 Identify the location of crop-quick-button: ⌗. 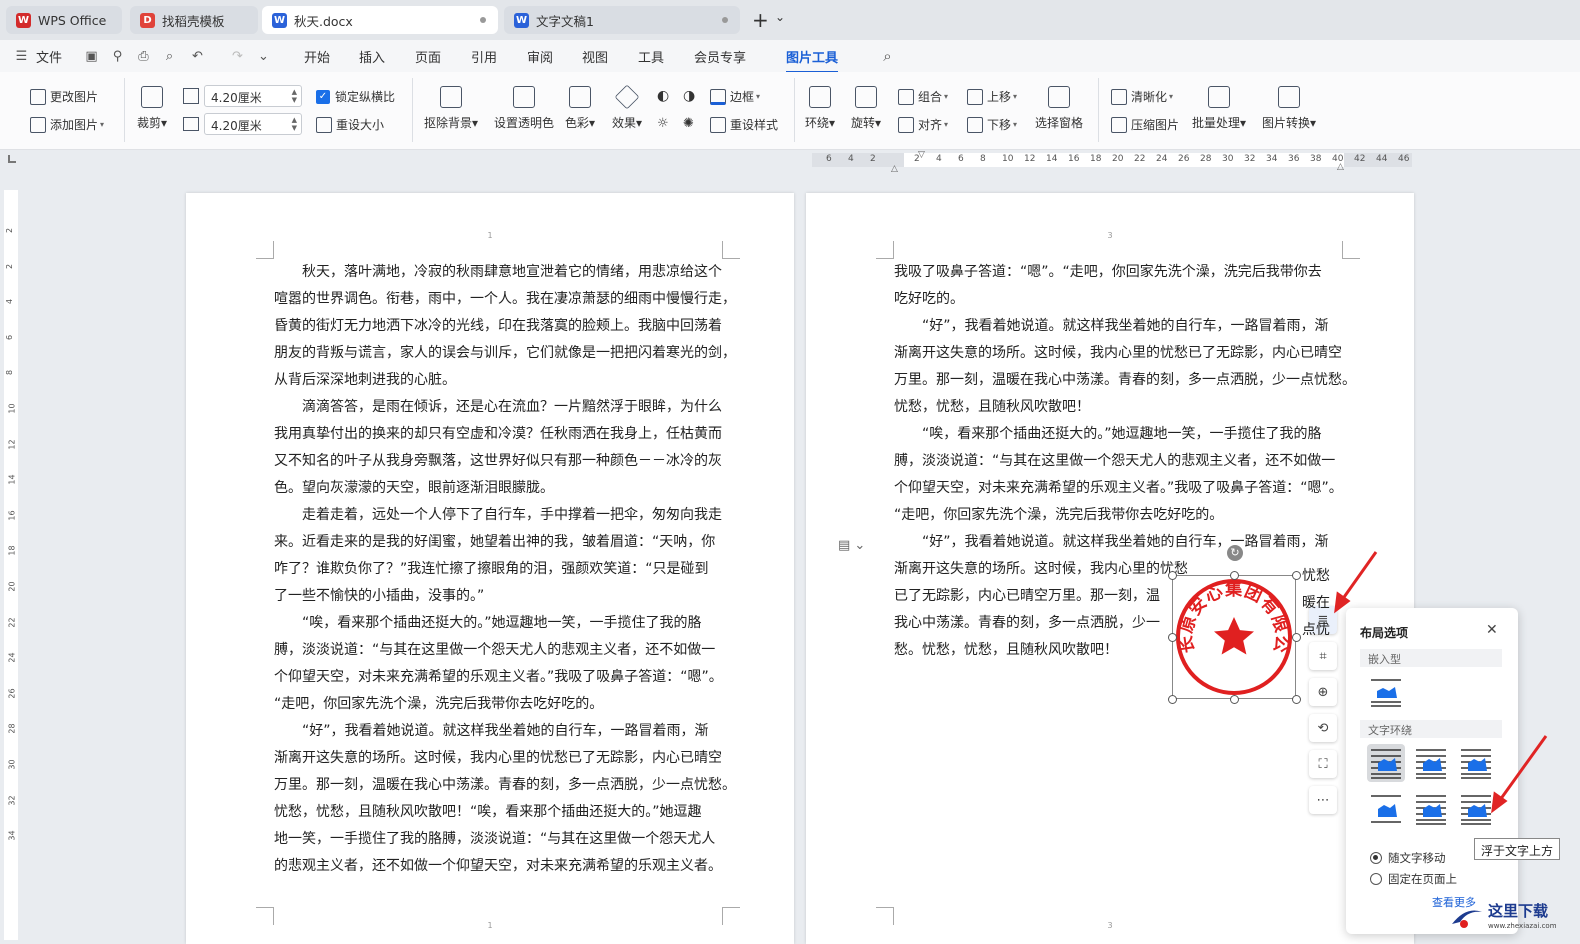
(1323, 656).